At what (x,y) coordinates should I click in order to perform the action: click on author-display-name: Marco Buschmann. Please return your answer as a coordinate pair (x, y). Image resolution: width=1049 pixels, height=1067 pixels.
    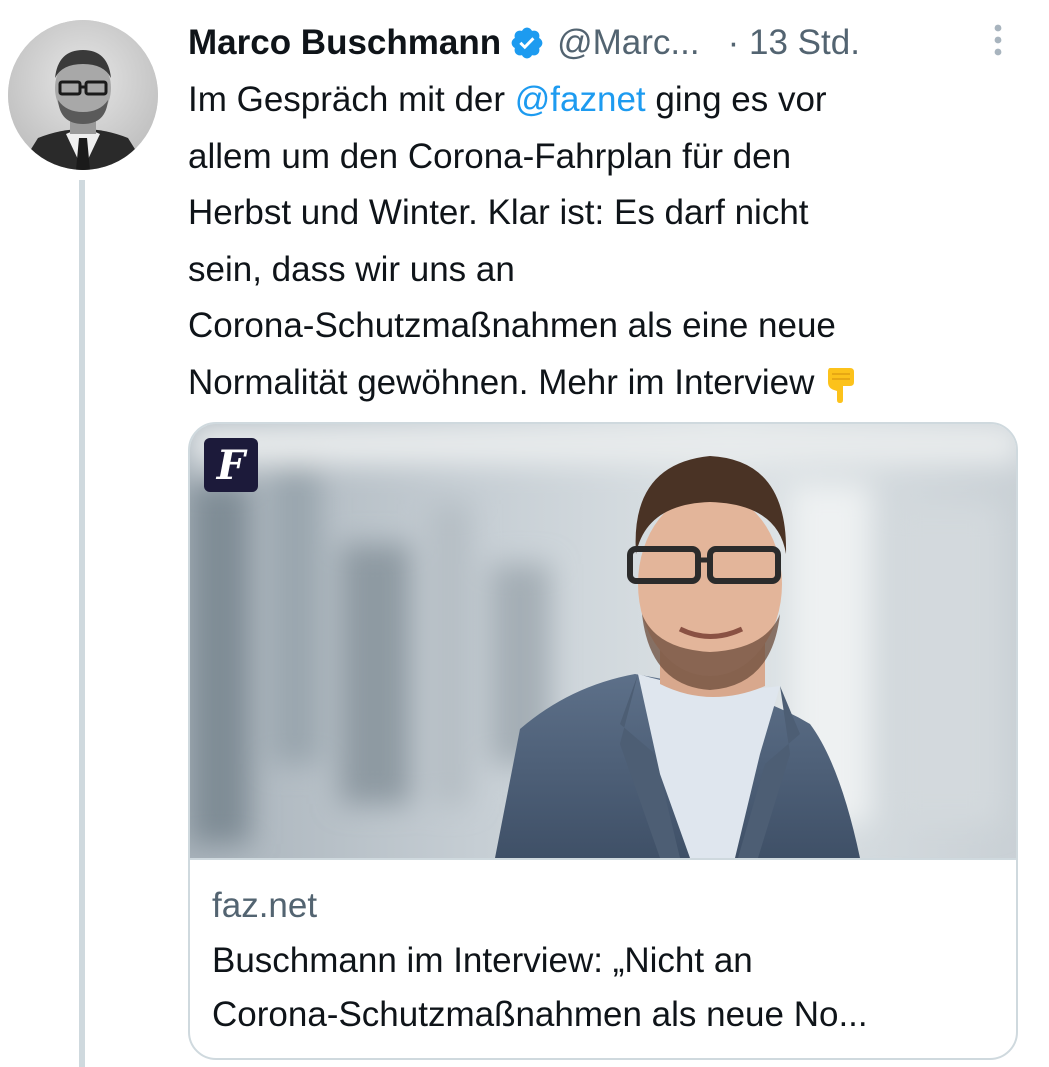
    Looking at the image, I should click on (344, 43).